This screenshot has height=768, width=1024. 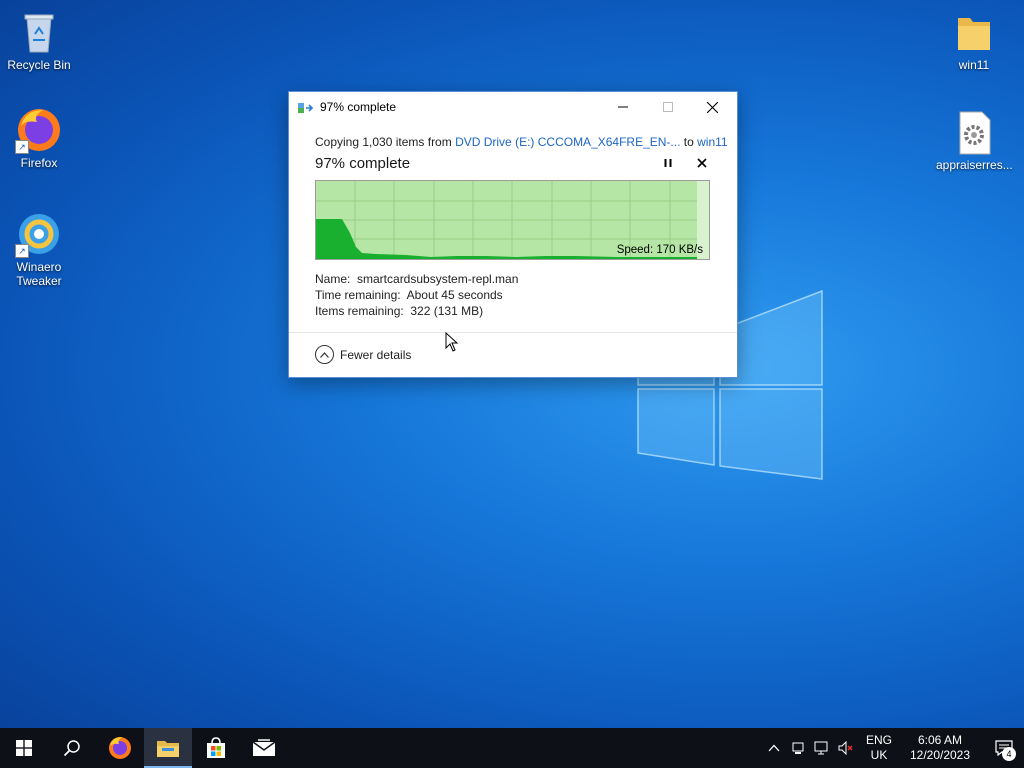 I want to click on system-tray: ENG UK 6:06 AM 12/20/2023 4, so click(x=893, y=748).